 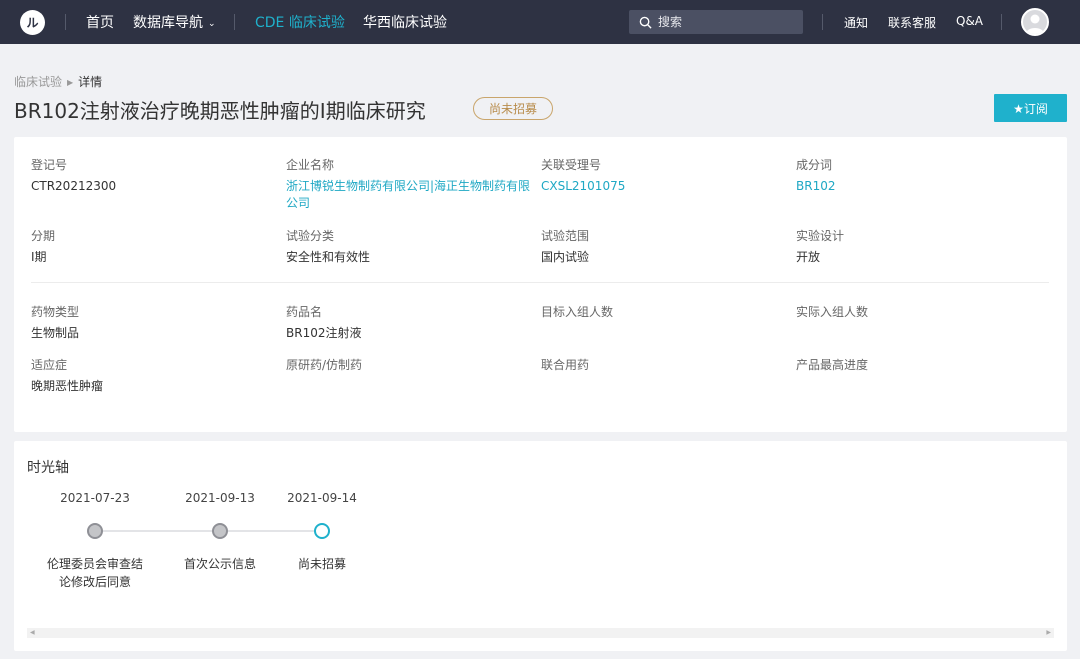 I want to click on top-navbar: ル 首页 数据库导航 ⌄ CDE 临床试验 华西临床试验 通知 联系客服 Q&A, so click(x=540, y=22).